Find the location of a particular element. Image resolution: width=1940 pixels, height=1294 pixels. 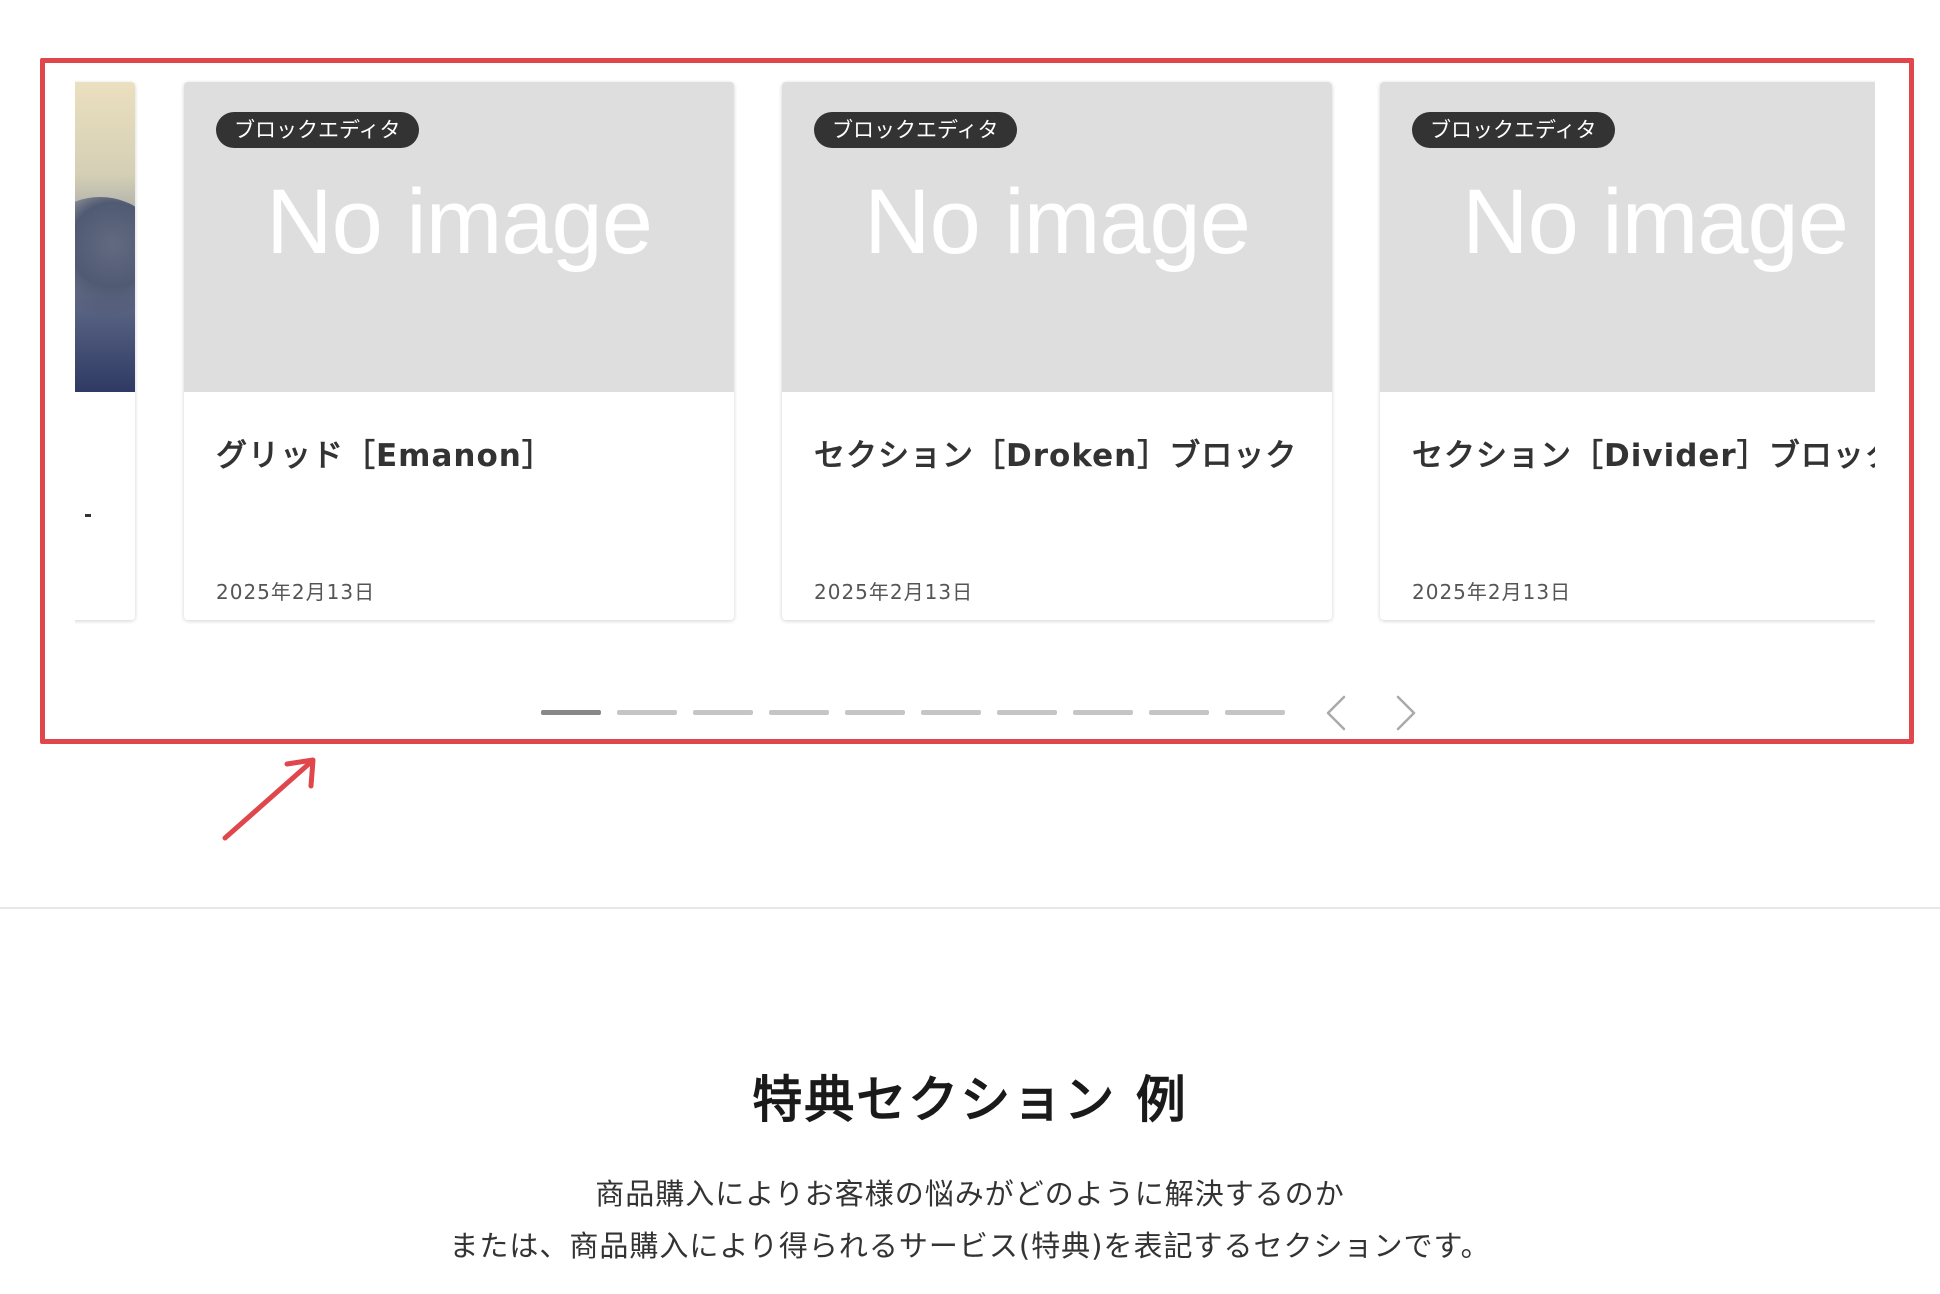

card-thumbnail is located at coordinates (105, 237).